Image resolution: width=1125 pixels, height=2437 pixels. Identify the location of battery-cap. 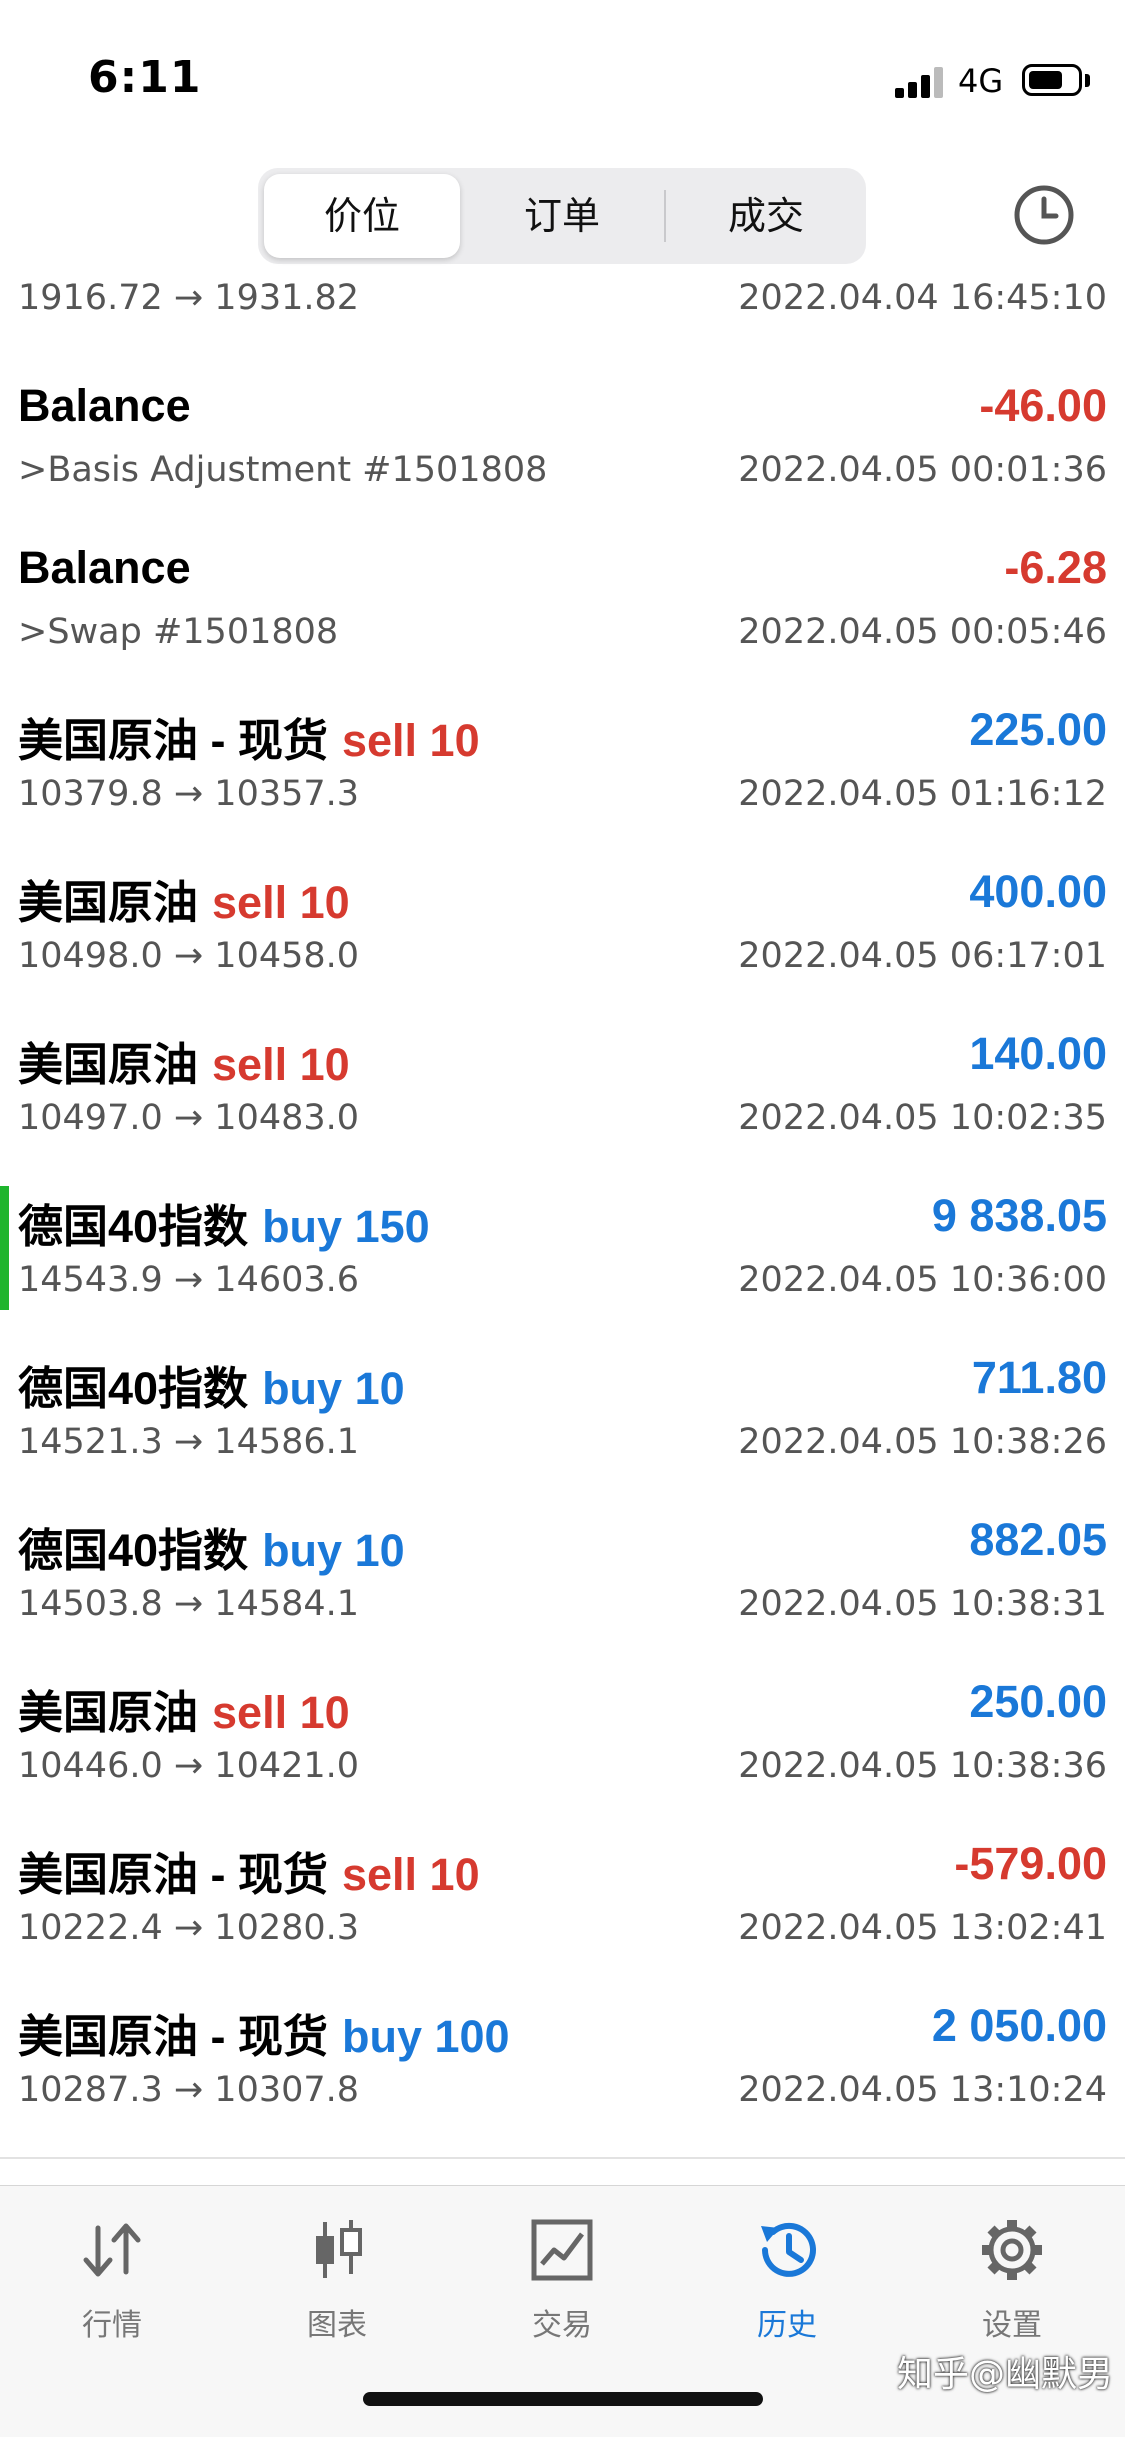
(1087, 80).